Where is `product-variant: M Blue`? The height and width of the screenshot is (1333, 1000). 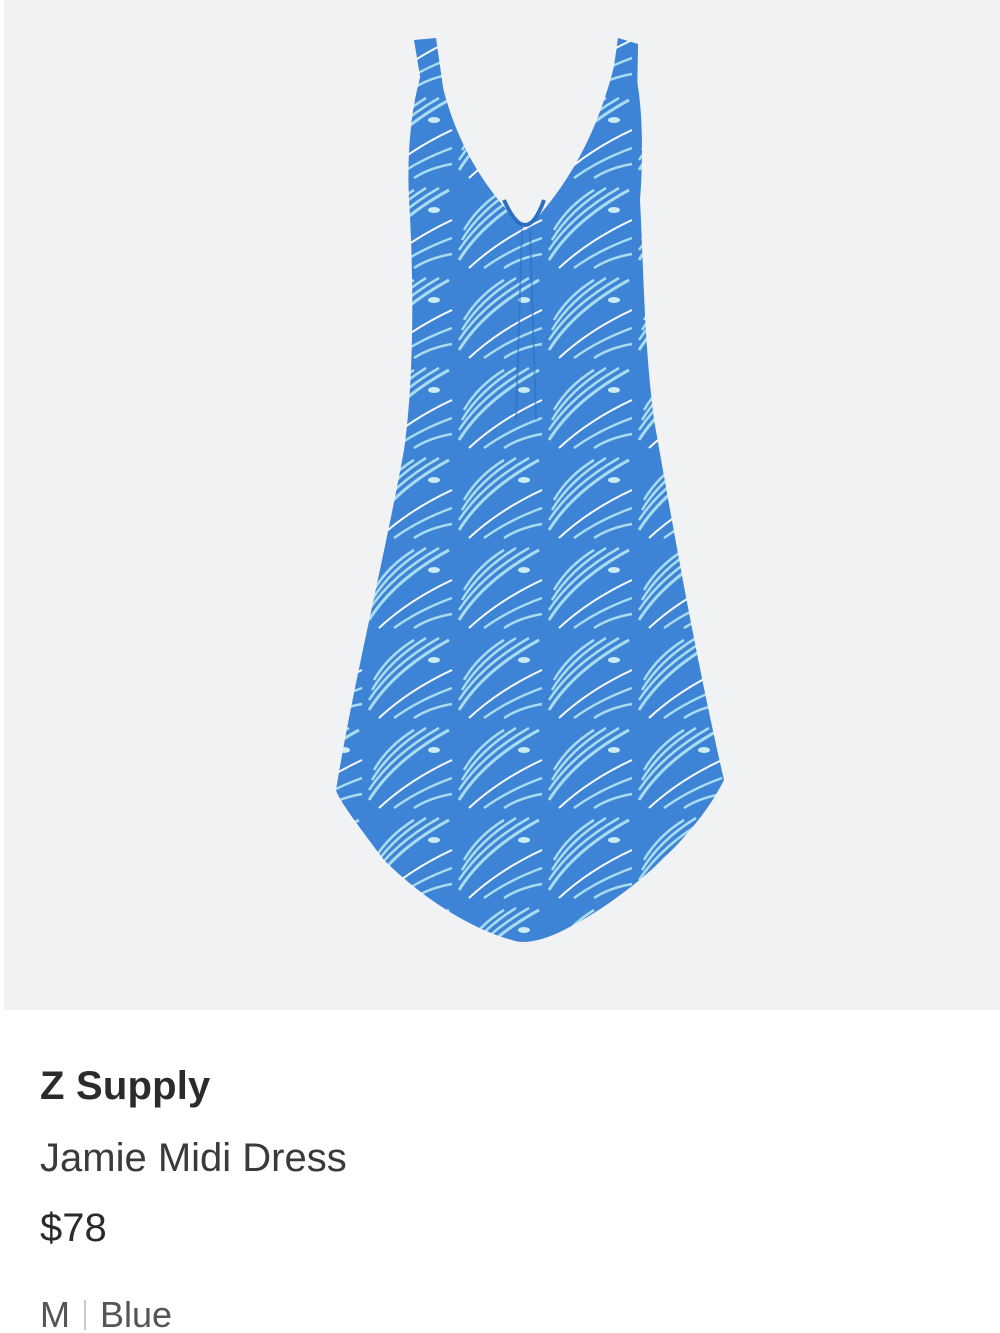
product-variant: M Blue is located at coordinates (106, 1313).